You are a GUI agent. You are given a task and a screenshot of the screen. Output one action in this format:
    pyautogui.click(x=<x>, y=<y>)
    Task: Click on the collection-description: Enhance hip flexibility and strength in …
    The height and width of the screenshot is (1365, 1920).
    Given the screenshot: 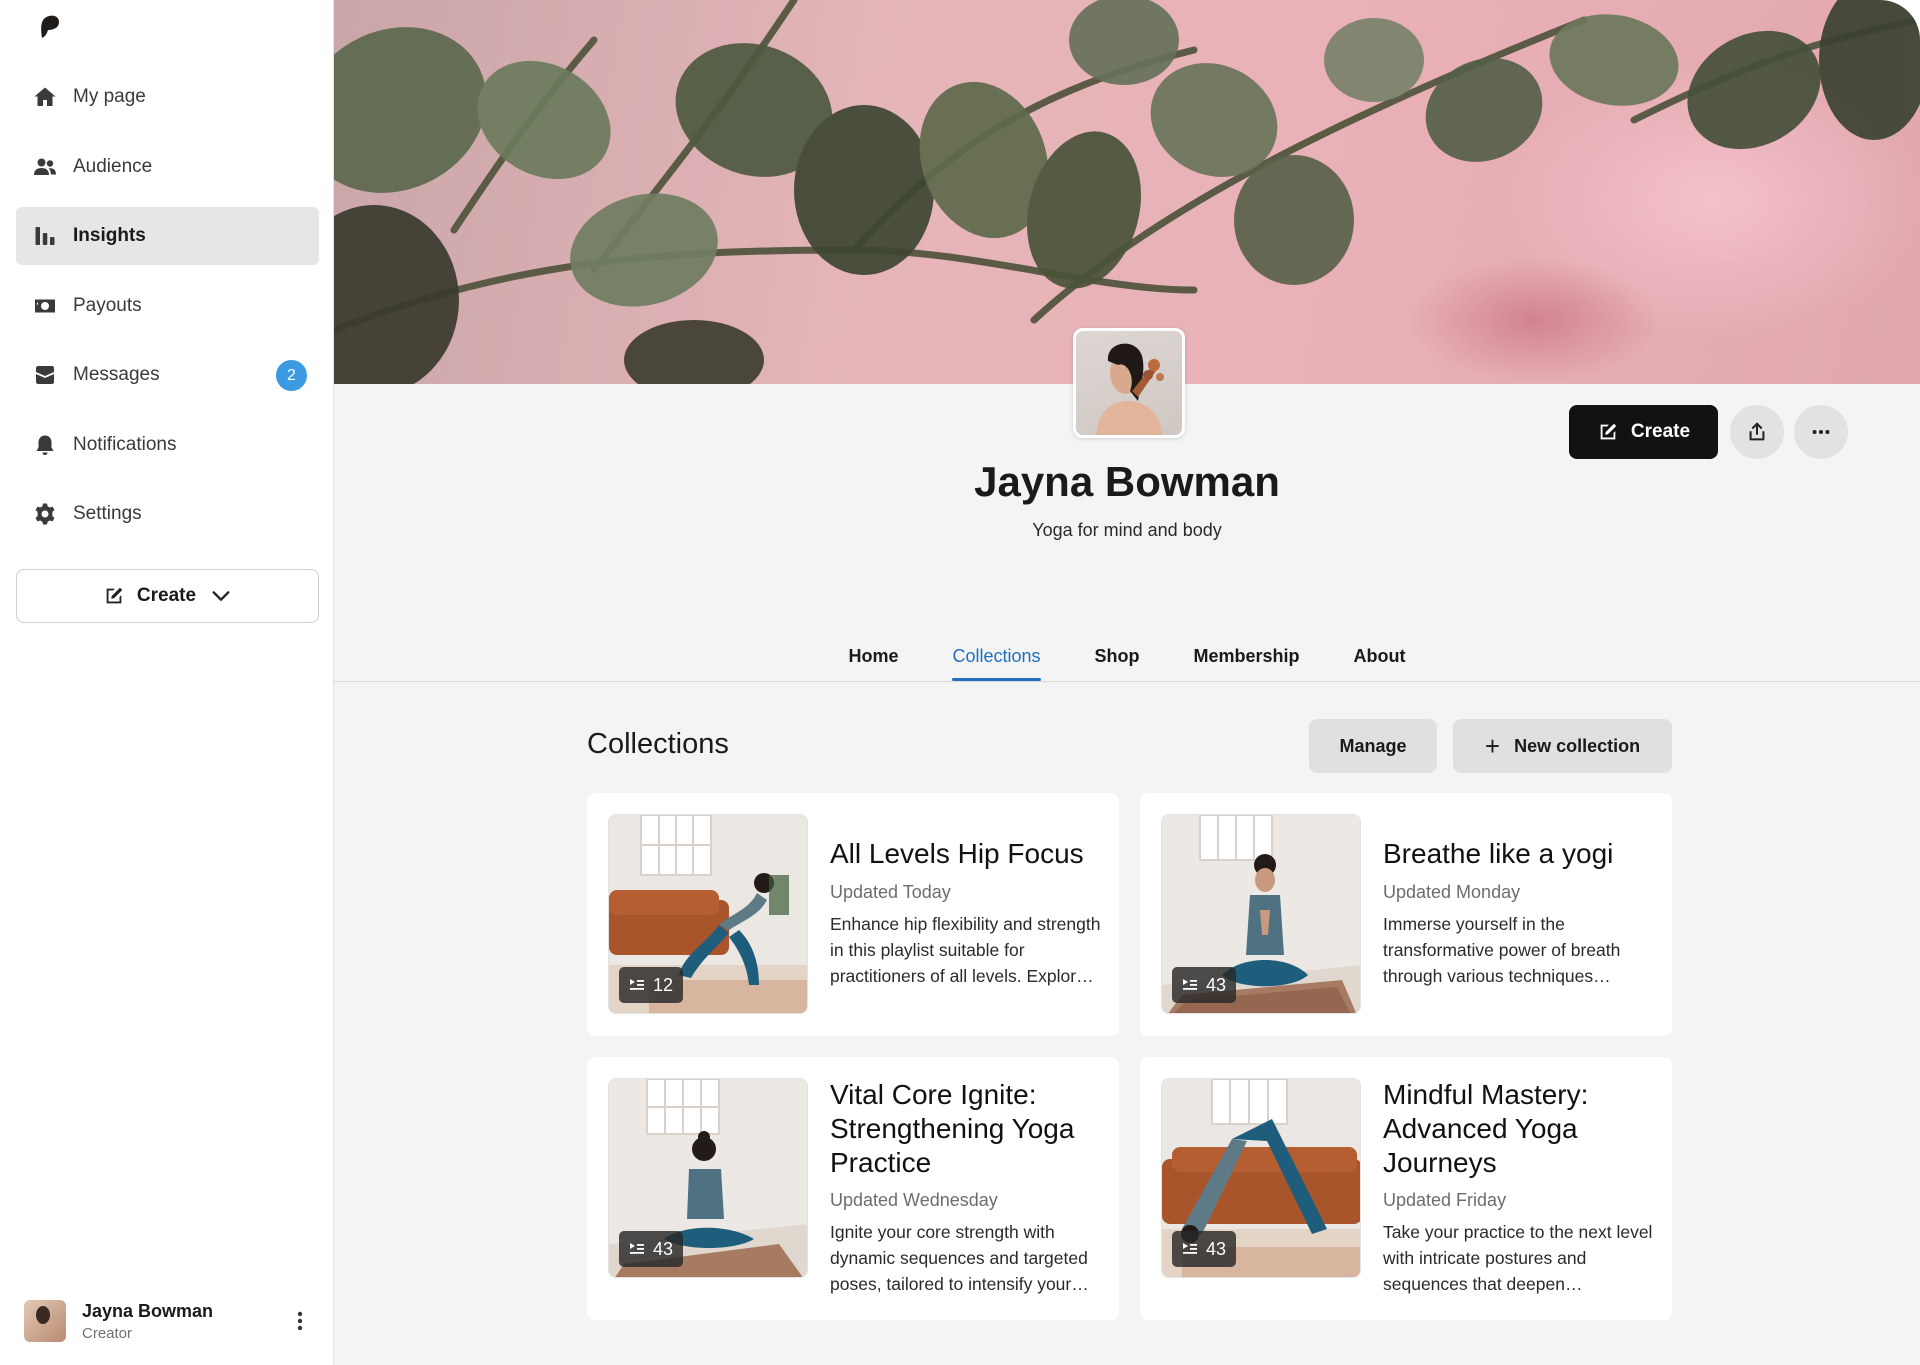 What is the action you would take?
    pyautogui.click(x=965, y=950)
    